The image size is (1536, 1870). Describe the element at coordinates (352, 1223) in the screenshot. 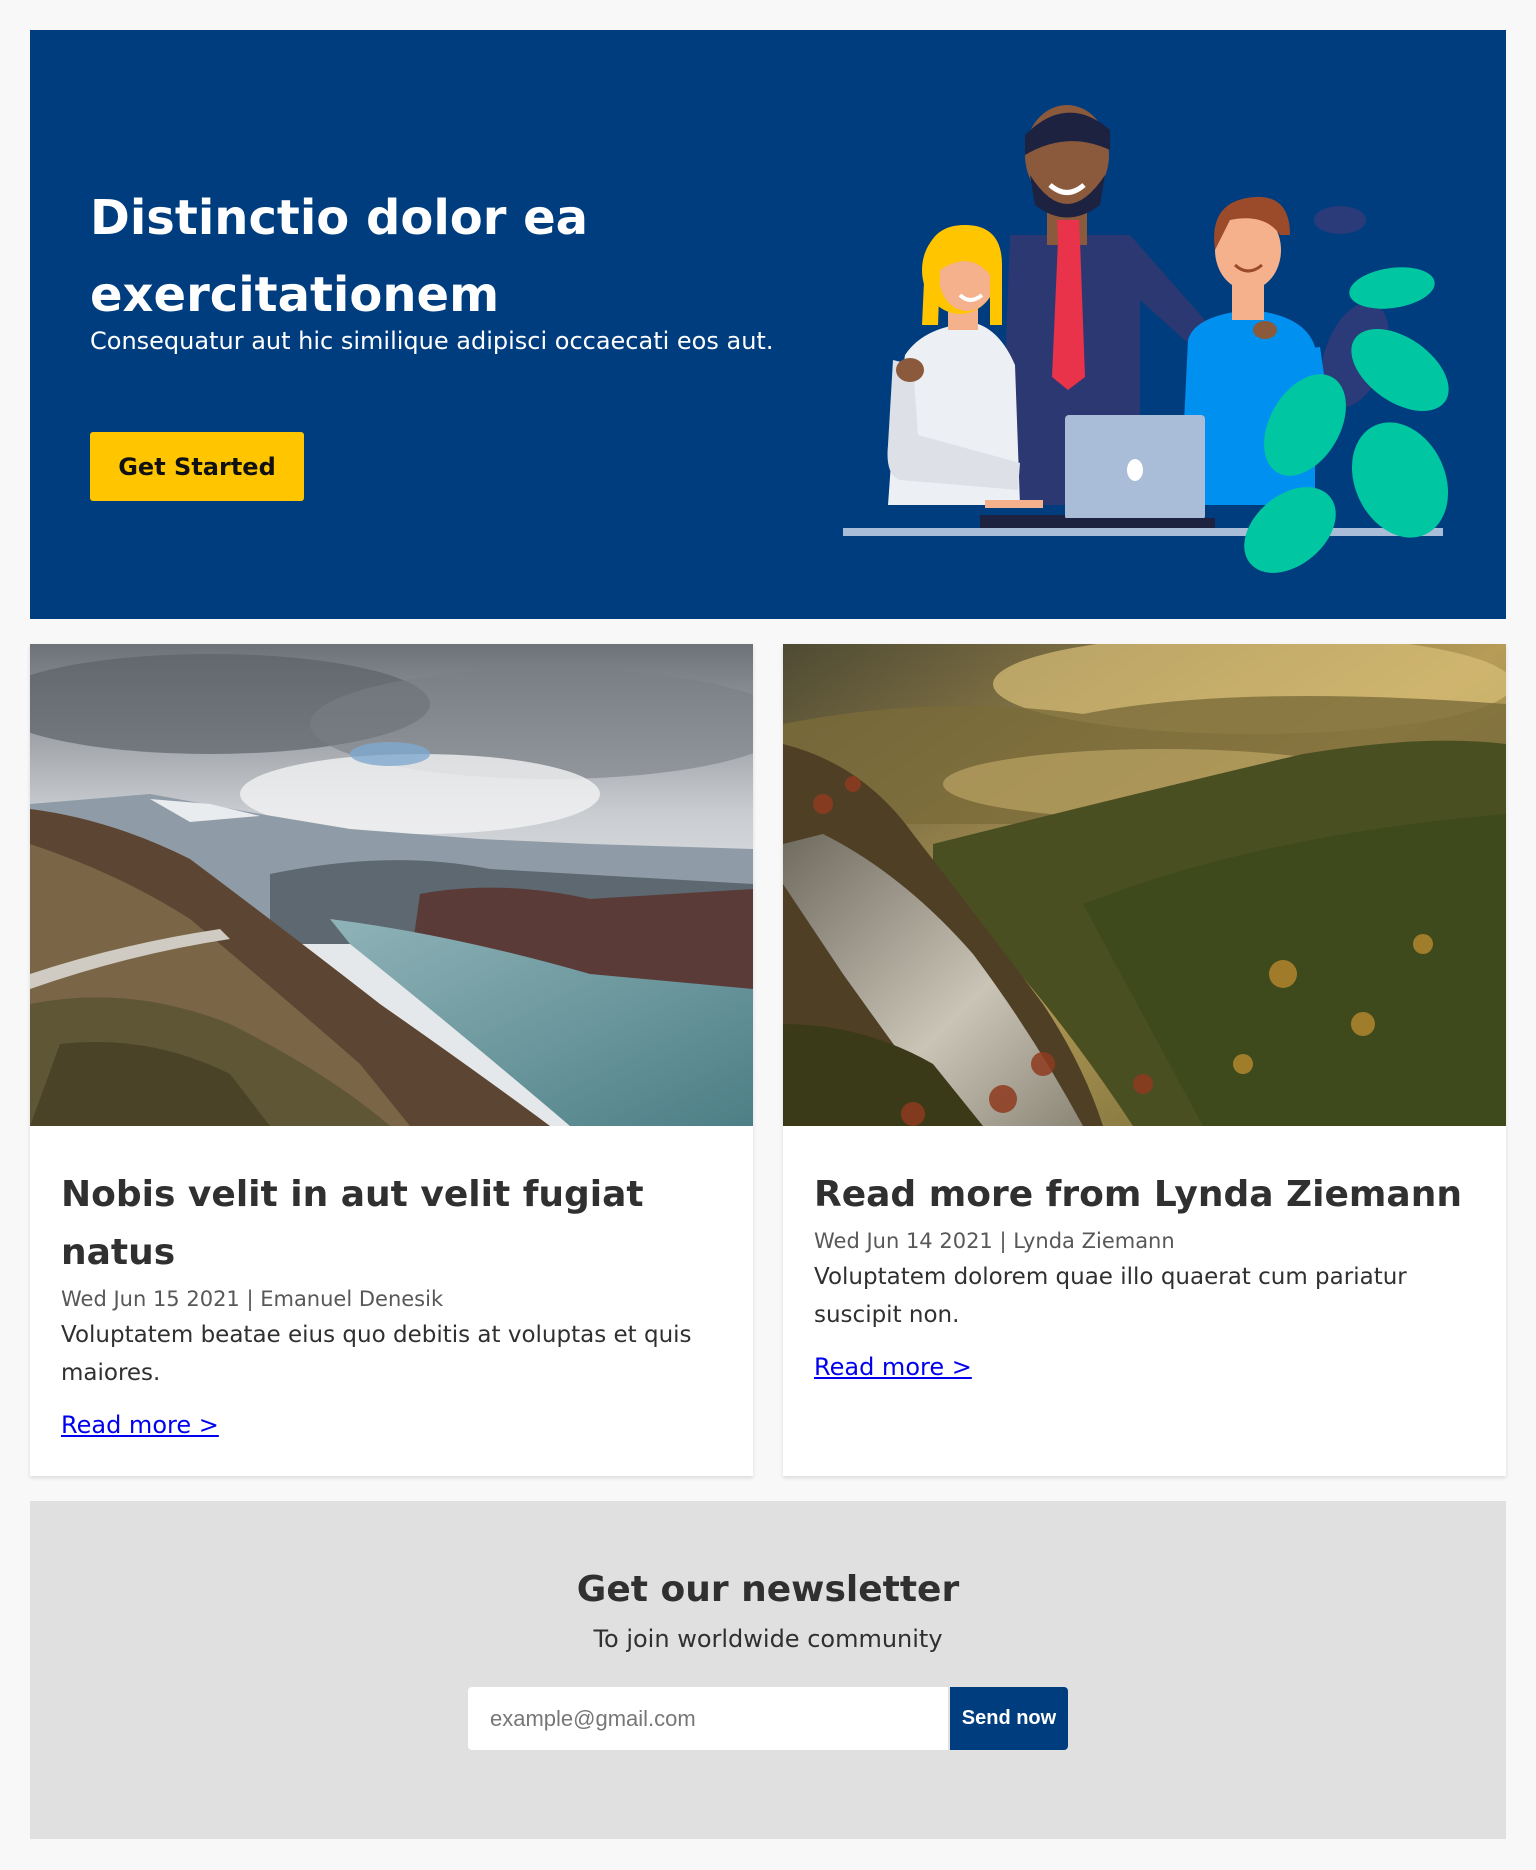

I see `post-title: Nobis velit in aut velit fugiat natus` at that location.